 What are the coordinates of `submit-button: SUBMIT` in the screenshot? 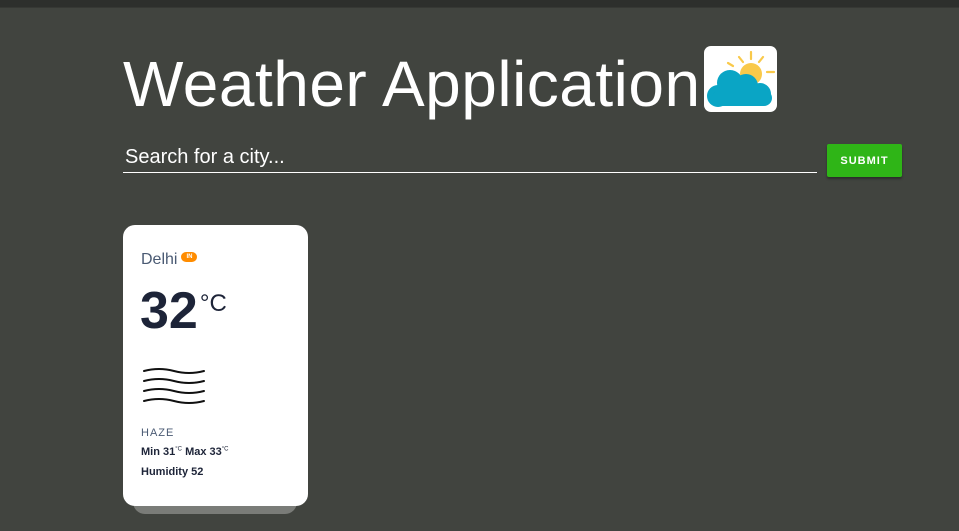 It's located at (864, 160).